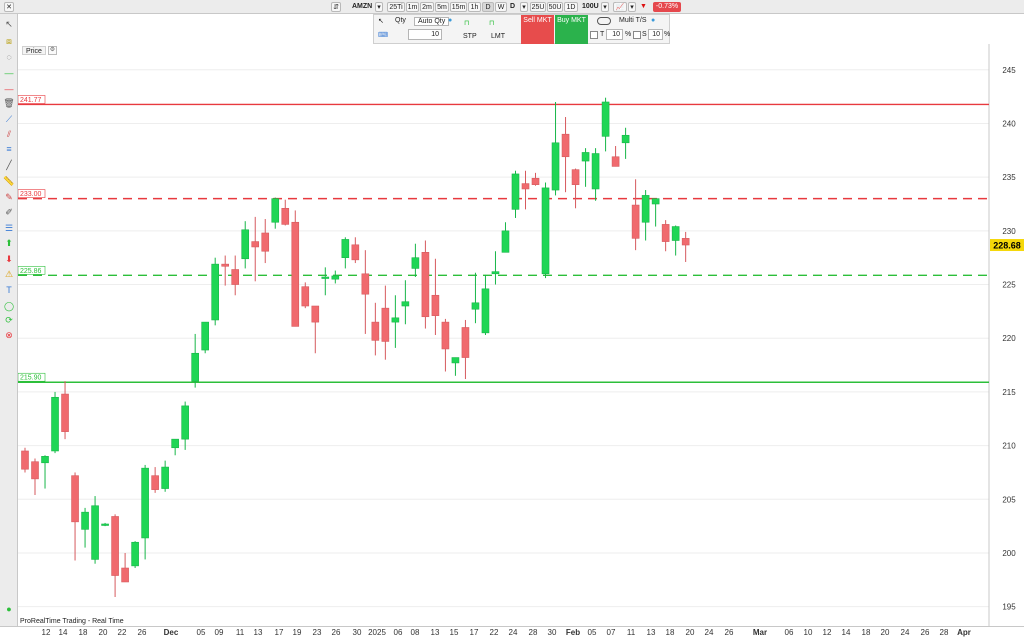  What do you see at coordinates (592, 632) in the screenshot?
I see `x-tick-label: 05` at bounding box center [592, 632].